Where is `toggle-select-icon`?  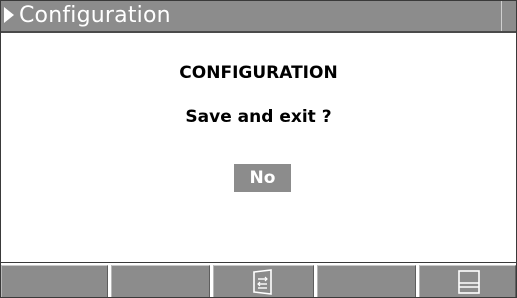 toggle-select-icon is located at coordinates (262, 282).